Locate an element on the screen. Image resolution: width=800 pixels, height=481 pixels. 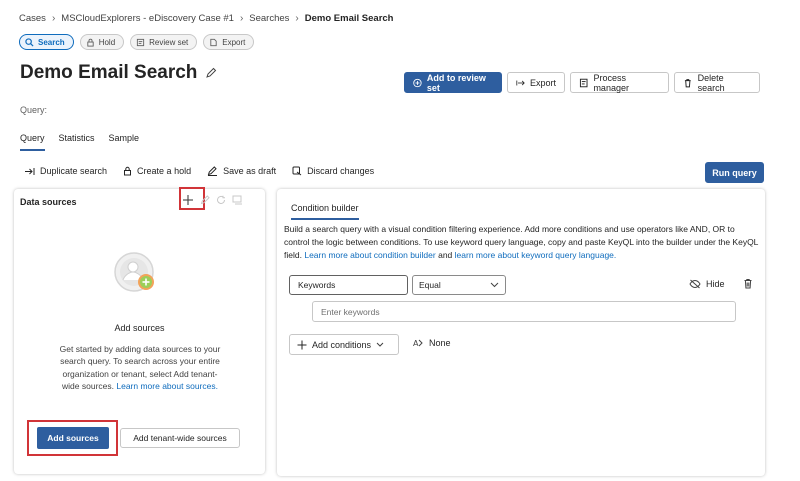
pill-review-set: Review set is located at coordinates (164, 42).